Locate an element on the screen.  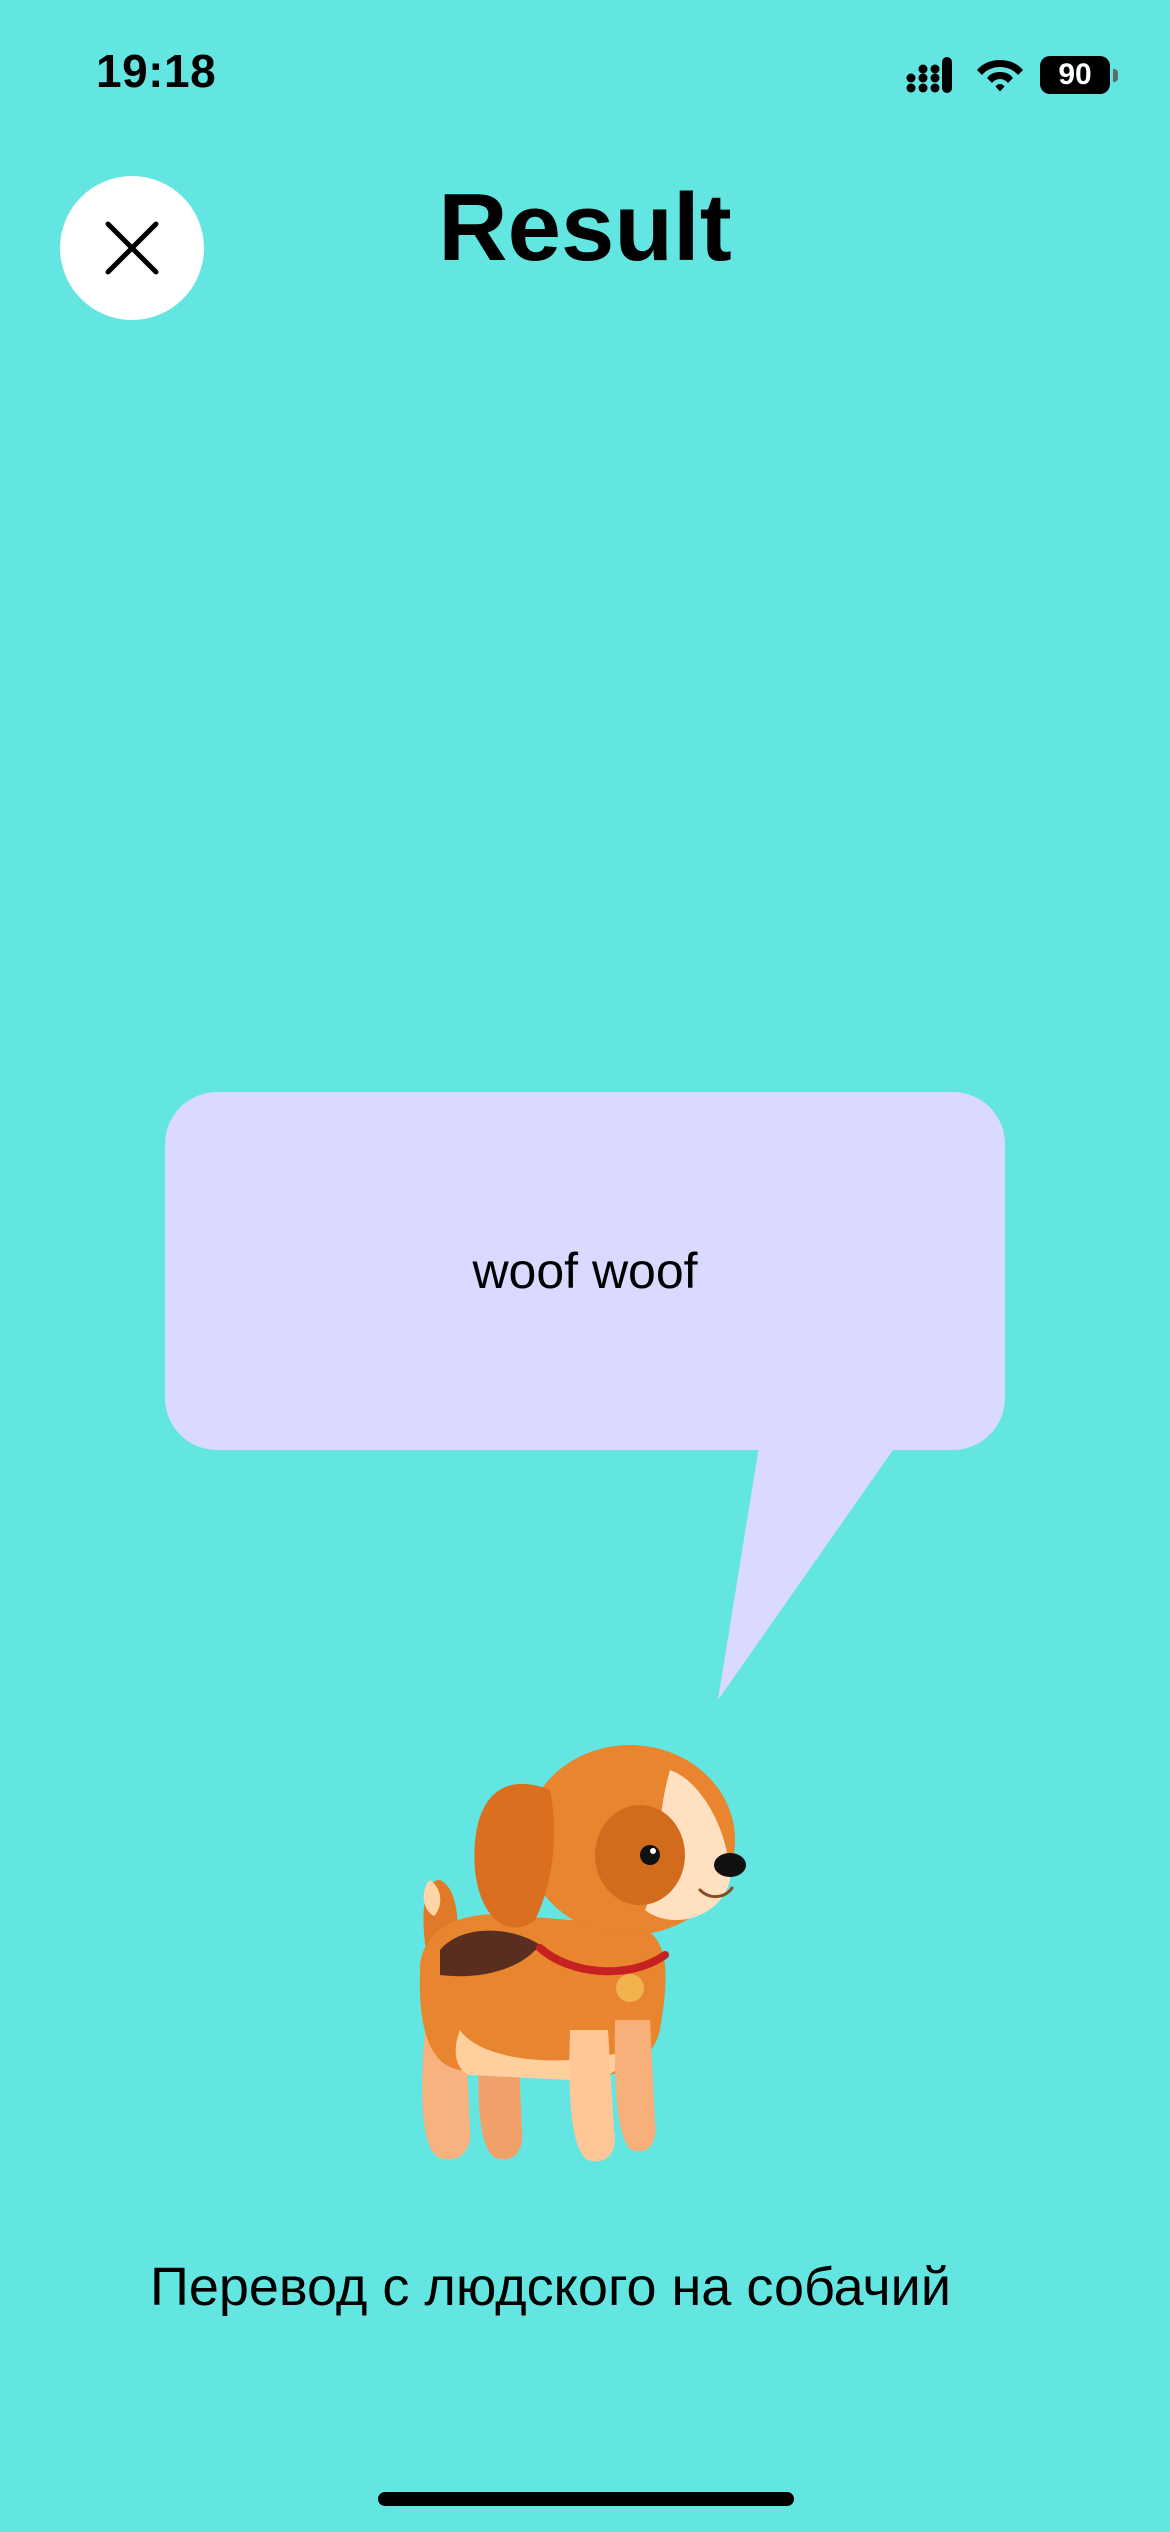
home-indicator is located at coordinates (586, 2499).